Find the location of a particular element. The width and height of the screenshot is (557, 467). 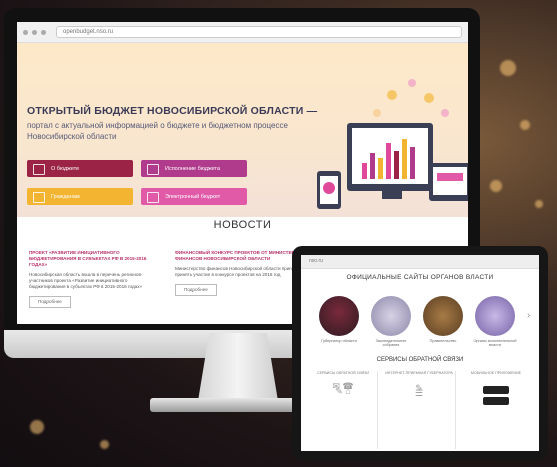

service-label: СЕРВИСЫ ОБРАТНОЙ СВЯЗИ is located at coordinates (343, 373).